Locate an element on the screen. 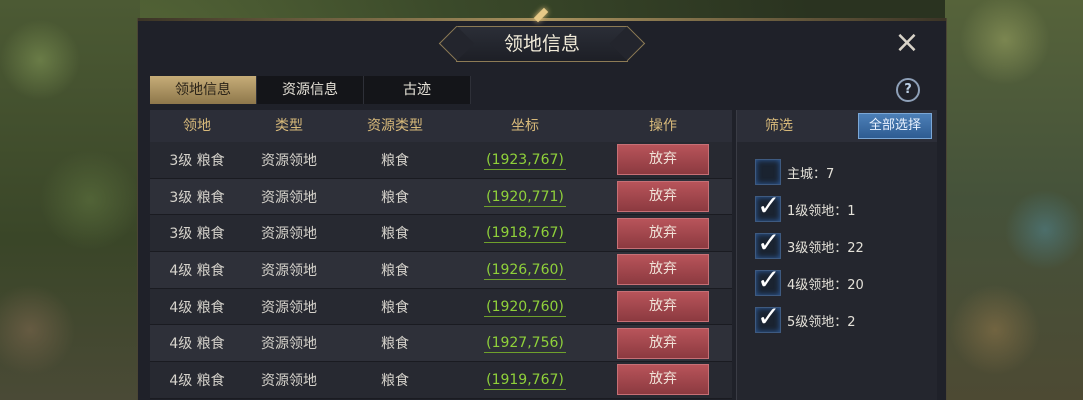 This screenshot has height=400, width=1083. filter-level-4: 4级领地：20 is located at coordinates (809, 280).